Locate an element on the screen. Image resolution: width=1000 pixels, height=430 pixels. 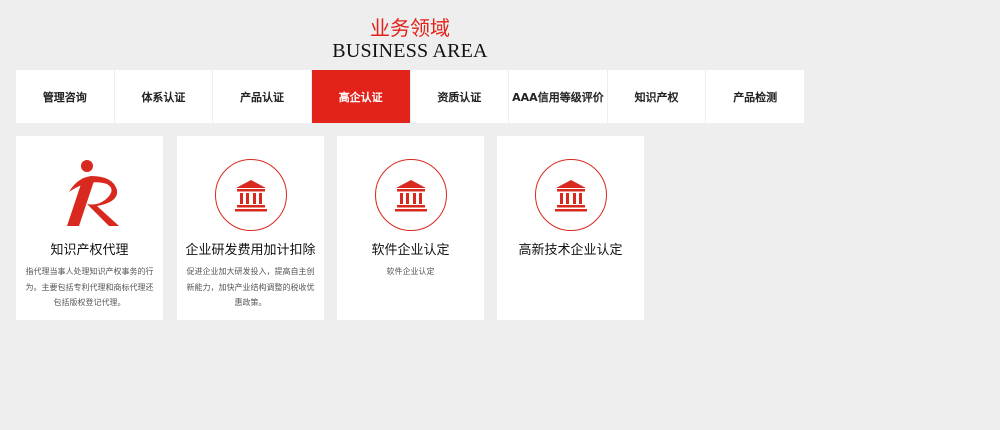
tab-product-certification: 产品认证 is located at coordinates (262, 96).